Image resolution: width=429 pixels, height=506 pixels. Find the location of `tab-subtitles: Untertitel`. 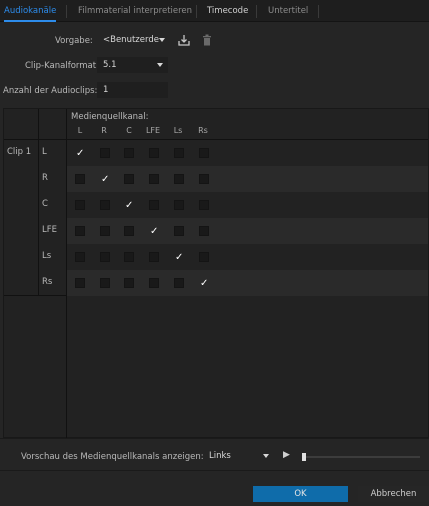

tab-subtitles: Untertitel is located at coordinates (288, 11).